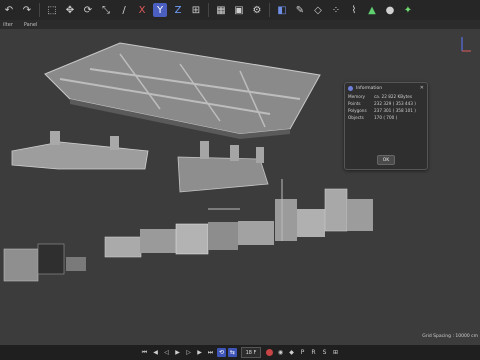  What do you see at coordinates (31, 25) in the screenshot?
I see `menu-panel: Panel` at bounding box center [31, 25].